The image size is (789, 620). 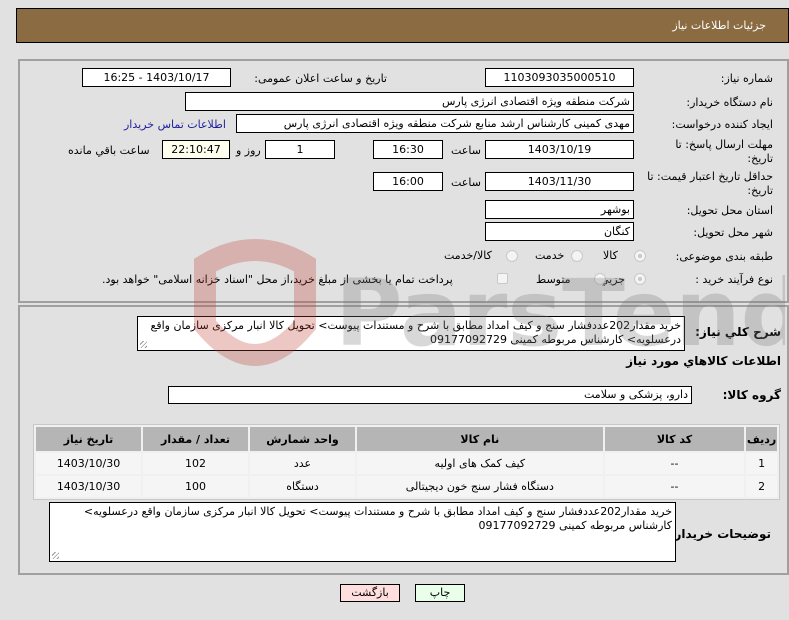 What do you see at coordinates (710, 176) in the screenshot?
I see `price-validity-label: حداقل تاریخ اعتبار قیمت: تا` at bounding box center [710, 176].